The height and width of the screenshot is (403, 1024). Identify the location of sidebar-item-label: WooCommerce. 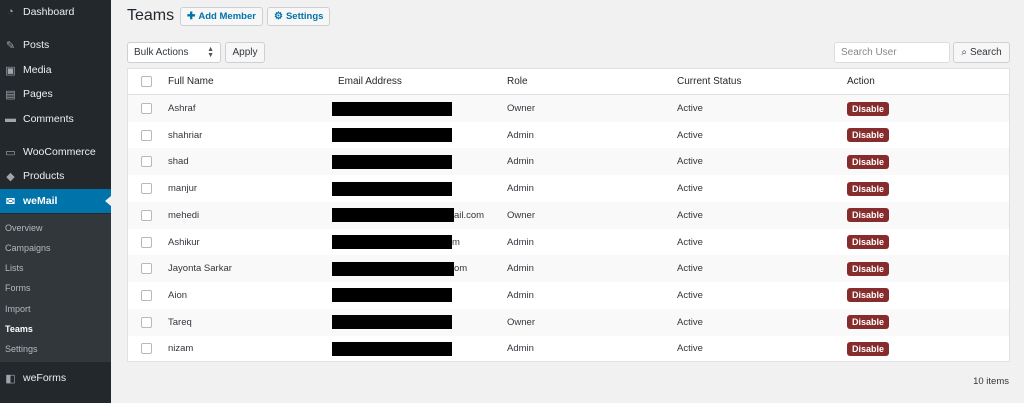
(59, 152).